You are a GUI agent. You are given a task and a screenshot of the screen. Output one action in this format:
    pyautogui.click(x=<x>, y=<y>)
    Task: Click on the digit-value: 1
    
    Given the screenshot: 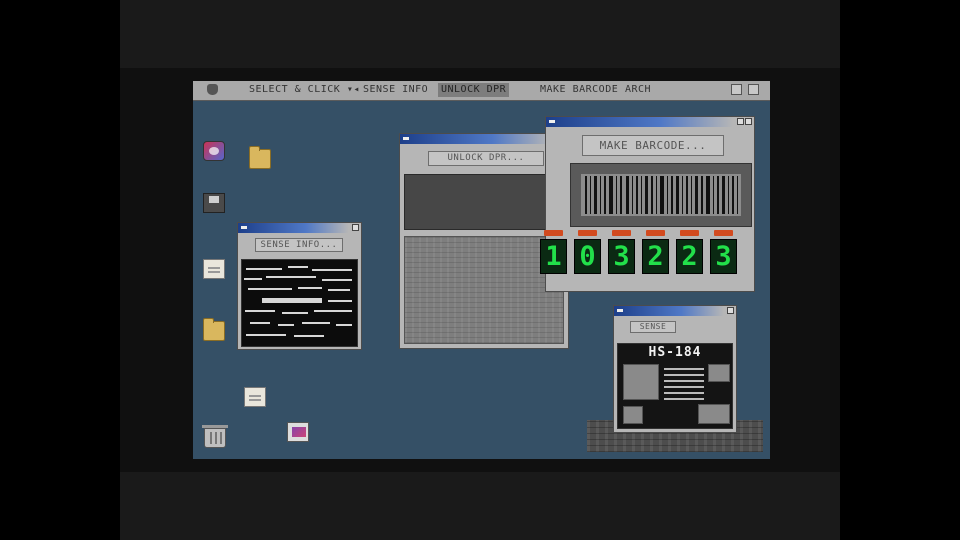 What is the action you would take?
    pyautogui.click(x=553, y=256)
    